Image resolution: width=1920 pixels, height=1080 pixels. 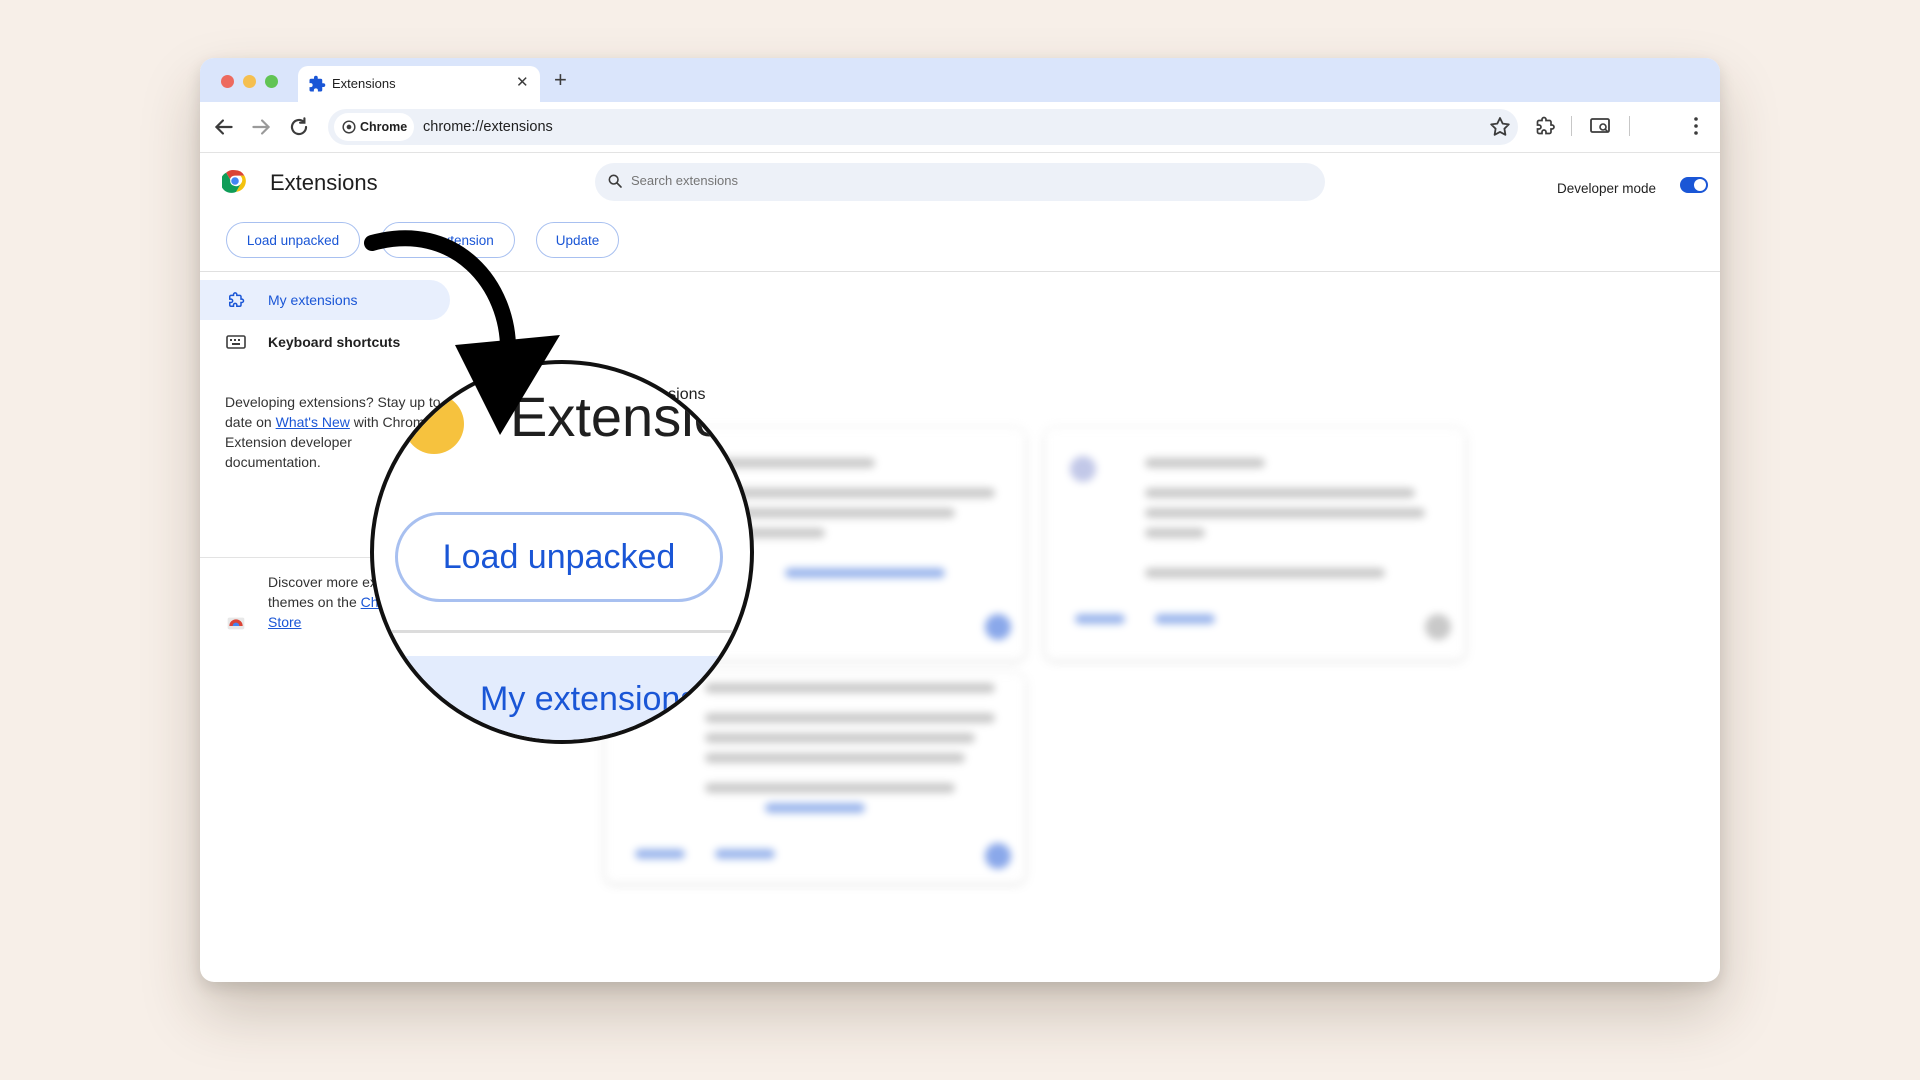 What do you see at coordinates (1607, 188) in the screenshot?
I see `developer-mode-label: Developer mode` at bounding box center [1607, 188].